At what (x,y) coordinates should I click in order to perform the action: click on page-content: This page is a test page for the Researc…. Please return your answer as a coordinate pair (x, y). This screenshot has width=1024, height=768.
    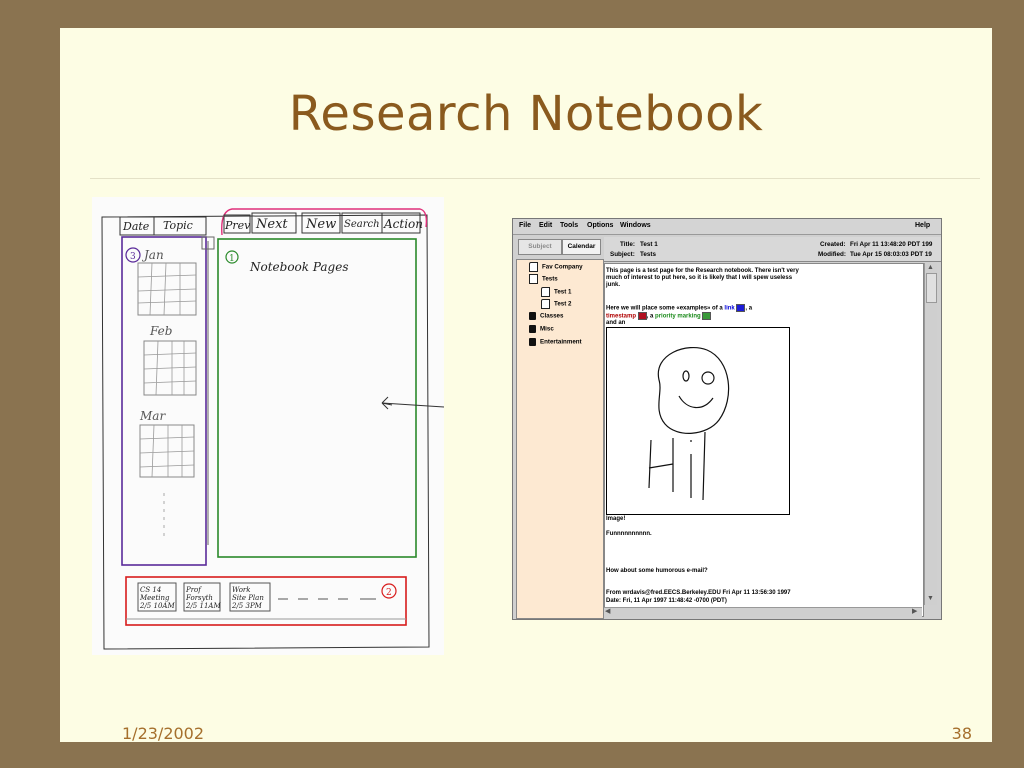
    Looking at the image, I should click on (764, 440).